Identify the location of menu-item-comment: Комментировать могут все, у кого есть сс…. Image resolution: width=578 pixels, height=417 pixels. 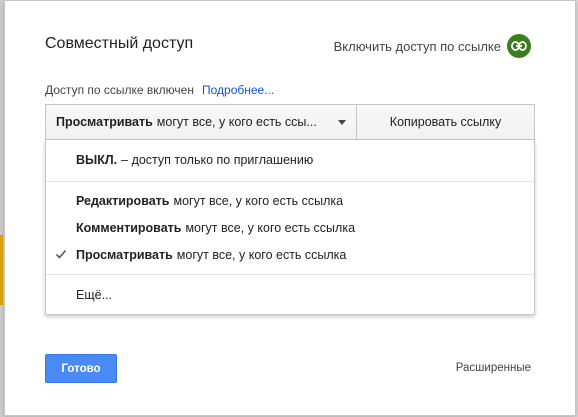
(290, 228).